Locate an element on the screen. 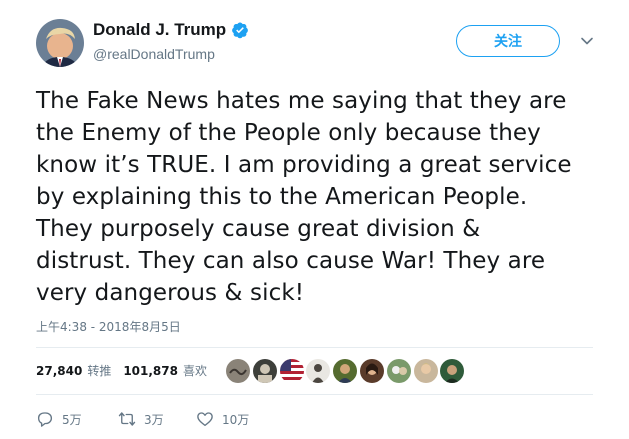  liker-avatars is located at coordinates (346, 371).